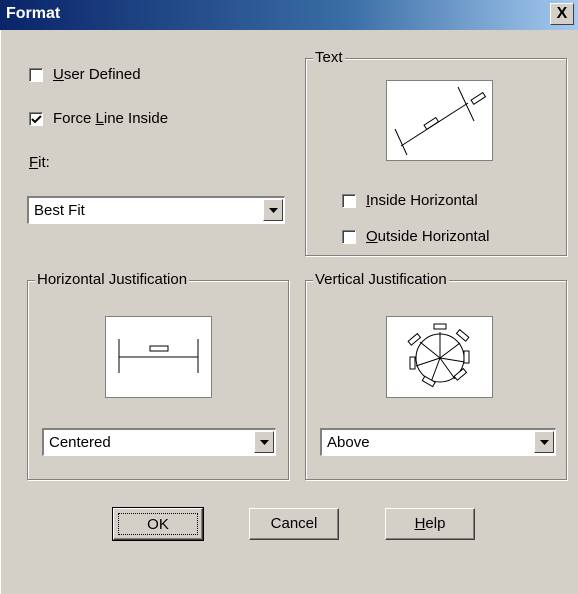 The width and height of the screenshot is (578, 594). Describe the element at coordinates (439, 357) in the screenshot. I see `vertical-justification-preview-image` at that location.